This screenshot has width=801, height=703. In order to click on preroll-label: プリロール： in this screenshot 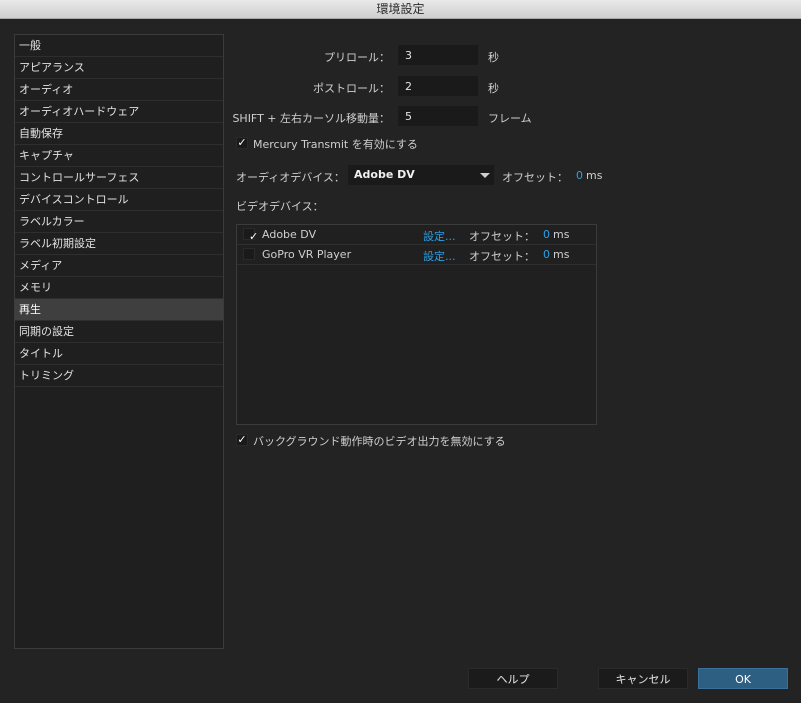, I will do `click(357, 57)`.